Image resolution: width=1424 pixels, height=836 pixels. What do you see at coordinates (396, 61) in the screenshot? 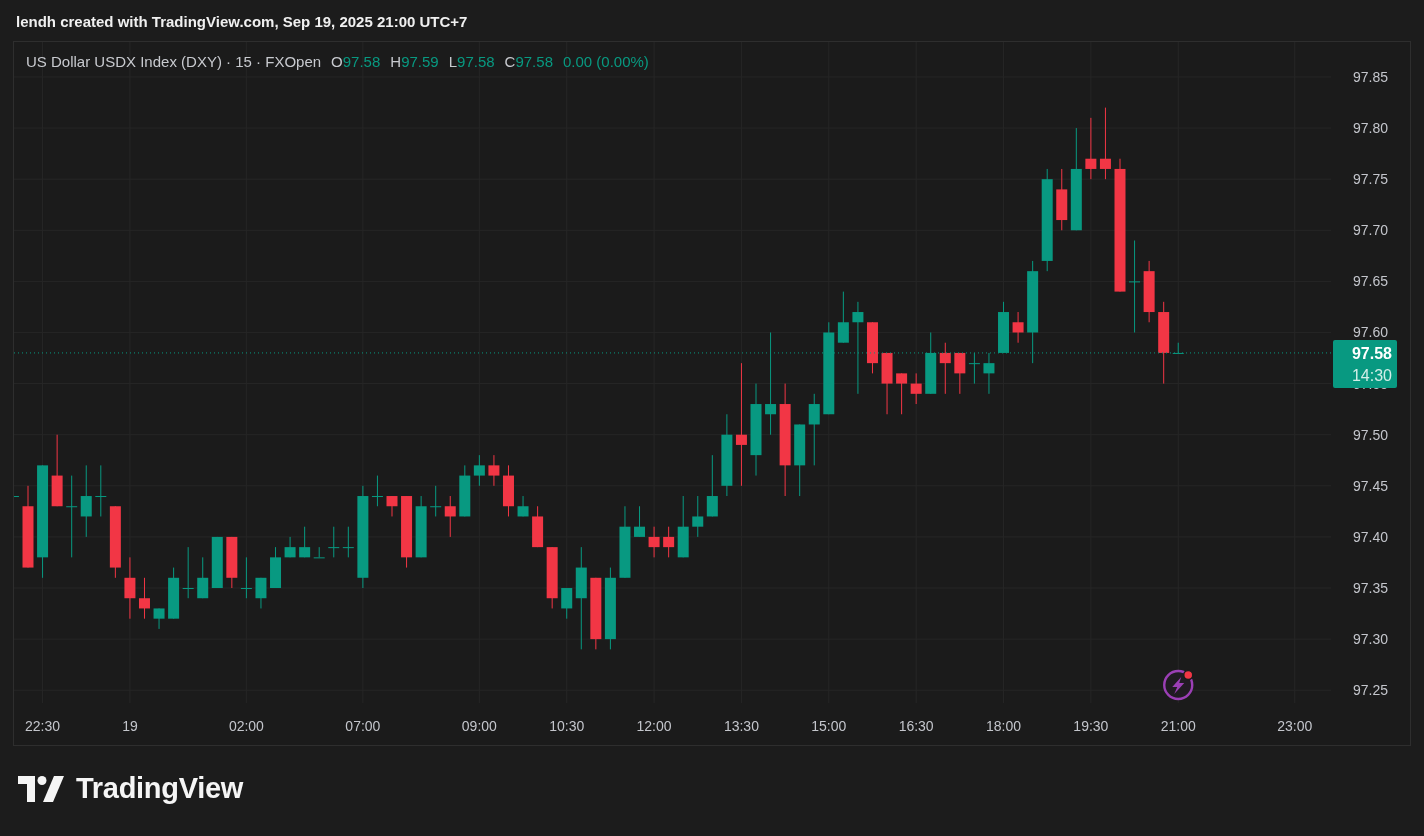
I see `ohlc-label: H` at bounding box center [396, 61].